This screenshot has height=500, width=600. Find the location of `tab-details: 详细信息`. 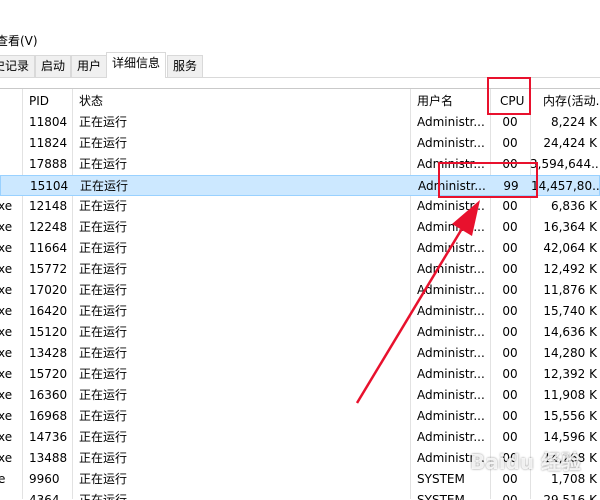

tab-details: 详细信息 is located at coordinates (136, 65).